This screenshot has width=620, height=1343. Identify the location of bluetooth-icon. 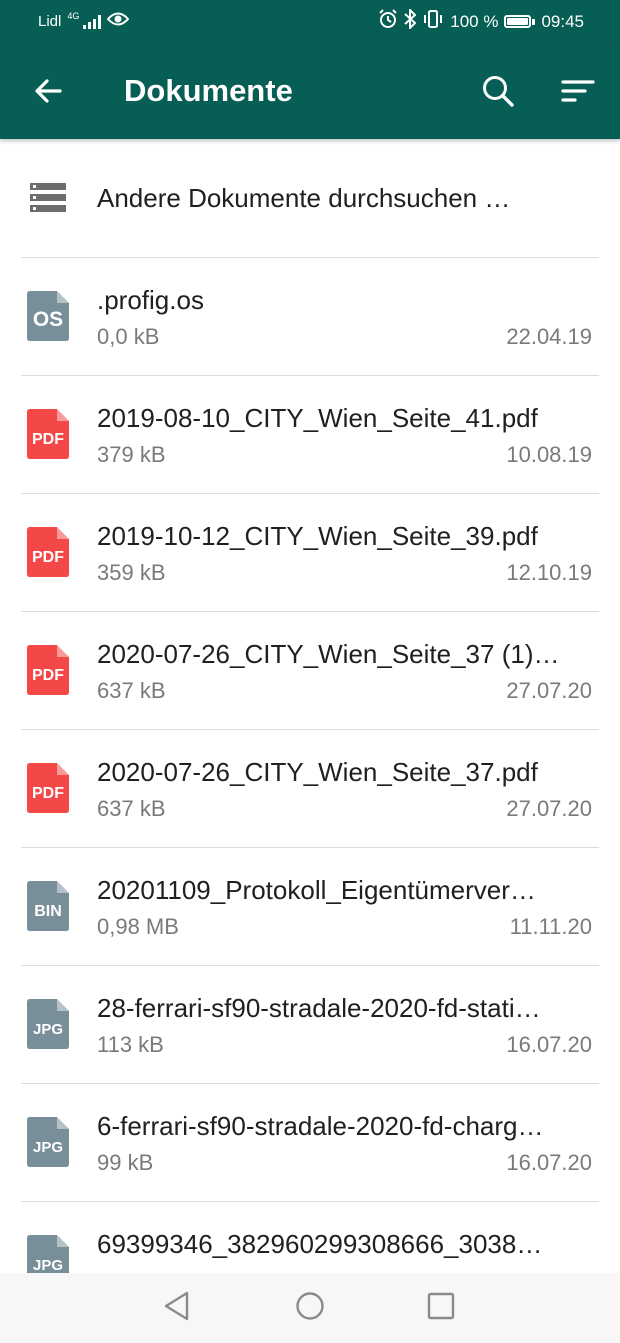
(410, 20).